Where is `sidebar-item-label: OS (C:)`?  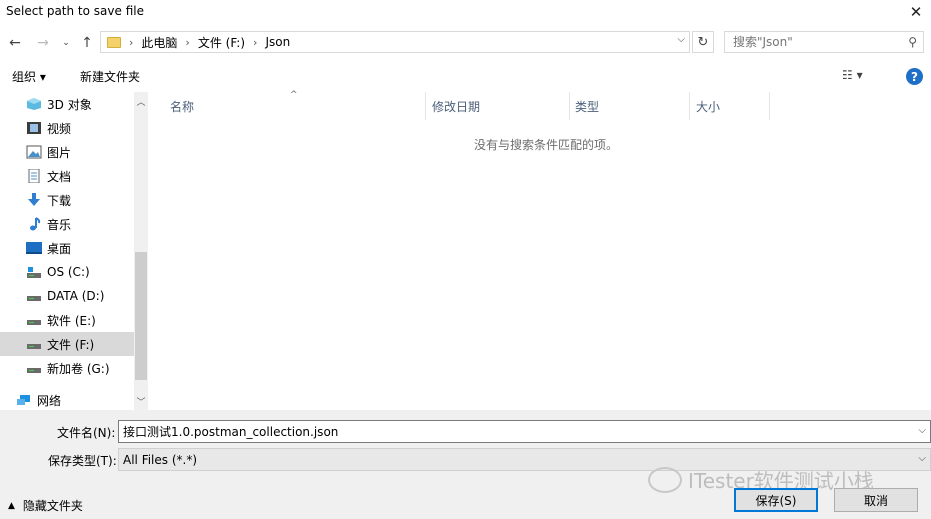
sidebar-item-label: OS (C:) is located at coordinates (68, 272).